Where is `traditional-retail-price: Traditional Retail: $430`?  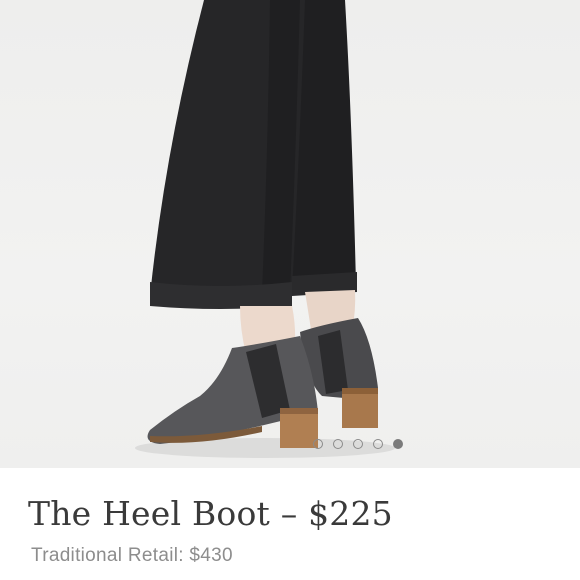 traditional-retail-price: Traditional Retail: $430 is located at coordinates (132, 555).